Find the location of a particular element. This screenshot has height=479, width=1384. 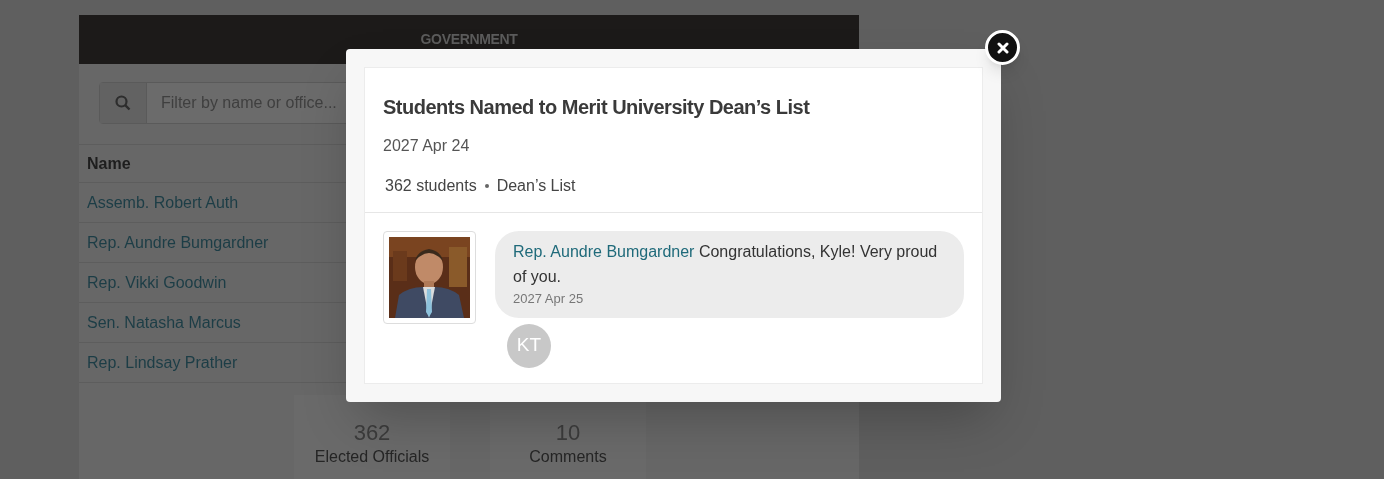

comment-date: 2027 Apr 25 is located at coordinates (549, 299).